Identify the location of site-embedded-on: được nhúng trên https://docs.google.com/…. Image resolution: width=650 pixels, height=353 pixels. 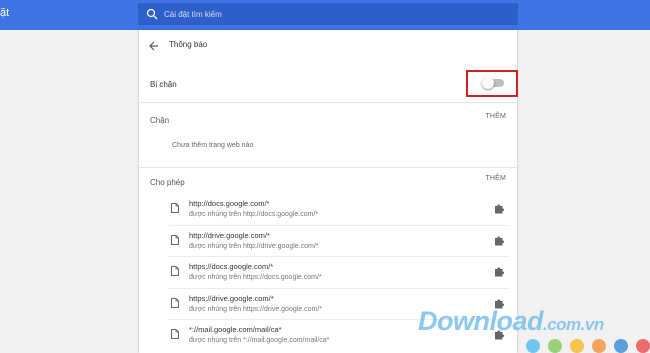
(255, 277).